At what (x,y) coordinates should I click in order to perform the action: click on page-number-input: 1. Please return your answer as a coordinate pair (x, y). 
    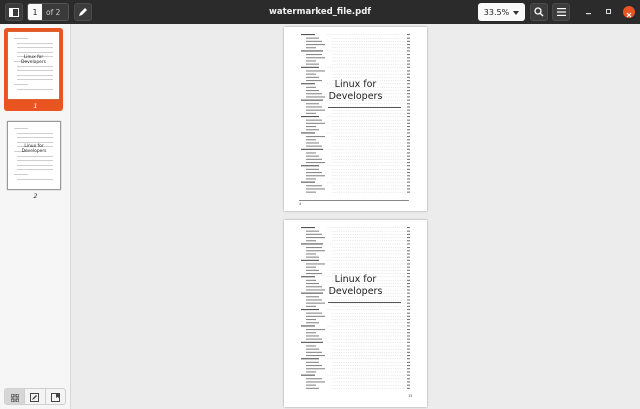
    Looking at the image, I should click on (35, 12).